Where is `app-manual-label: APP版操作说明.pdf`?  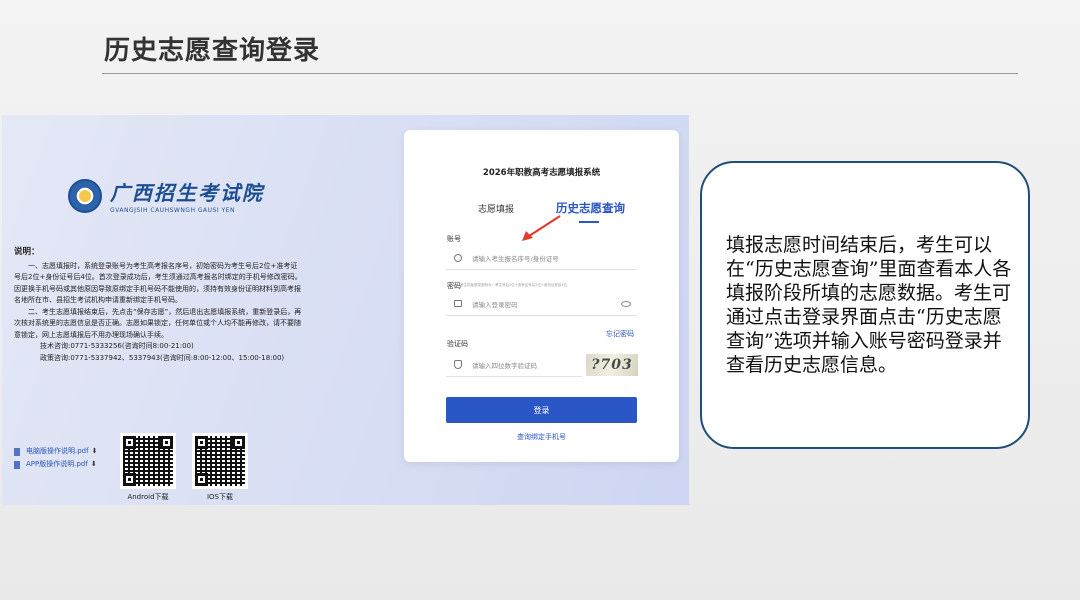
app-manual-label: APP版操作说明.pdf is located at coordinates (57, 464).